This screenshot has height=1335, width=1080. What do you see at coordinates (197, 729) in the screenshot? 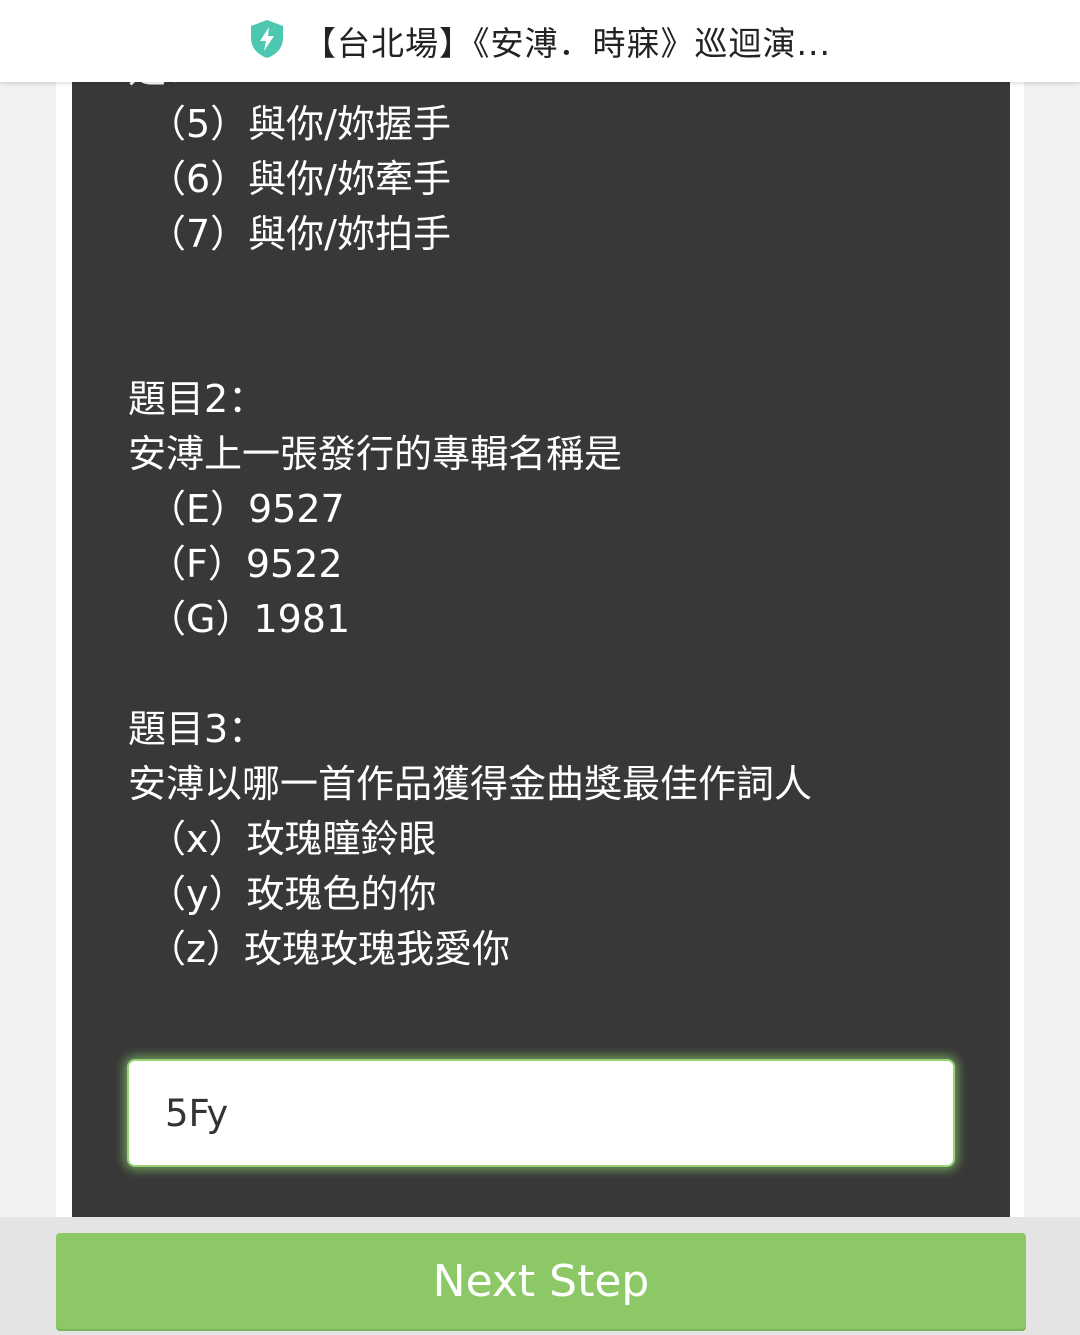
I see `q3-label: 題目3：` at bounding box center [197, 729].